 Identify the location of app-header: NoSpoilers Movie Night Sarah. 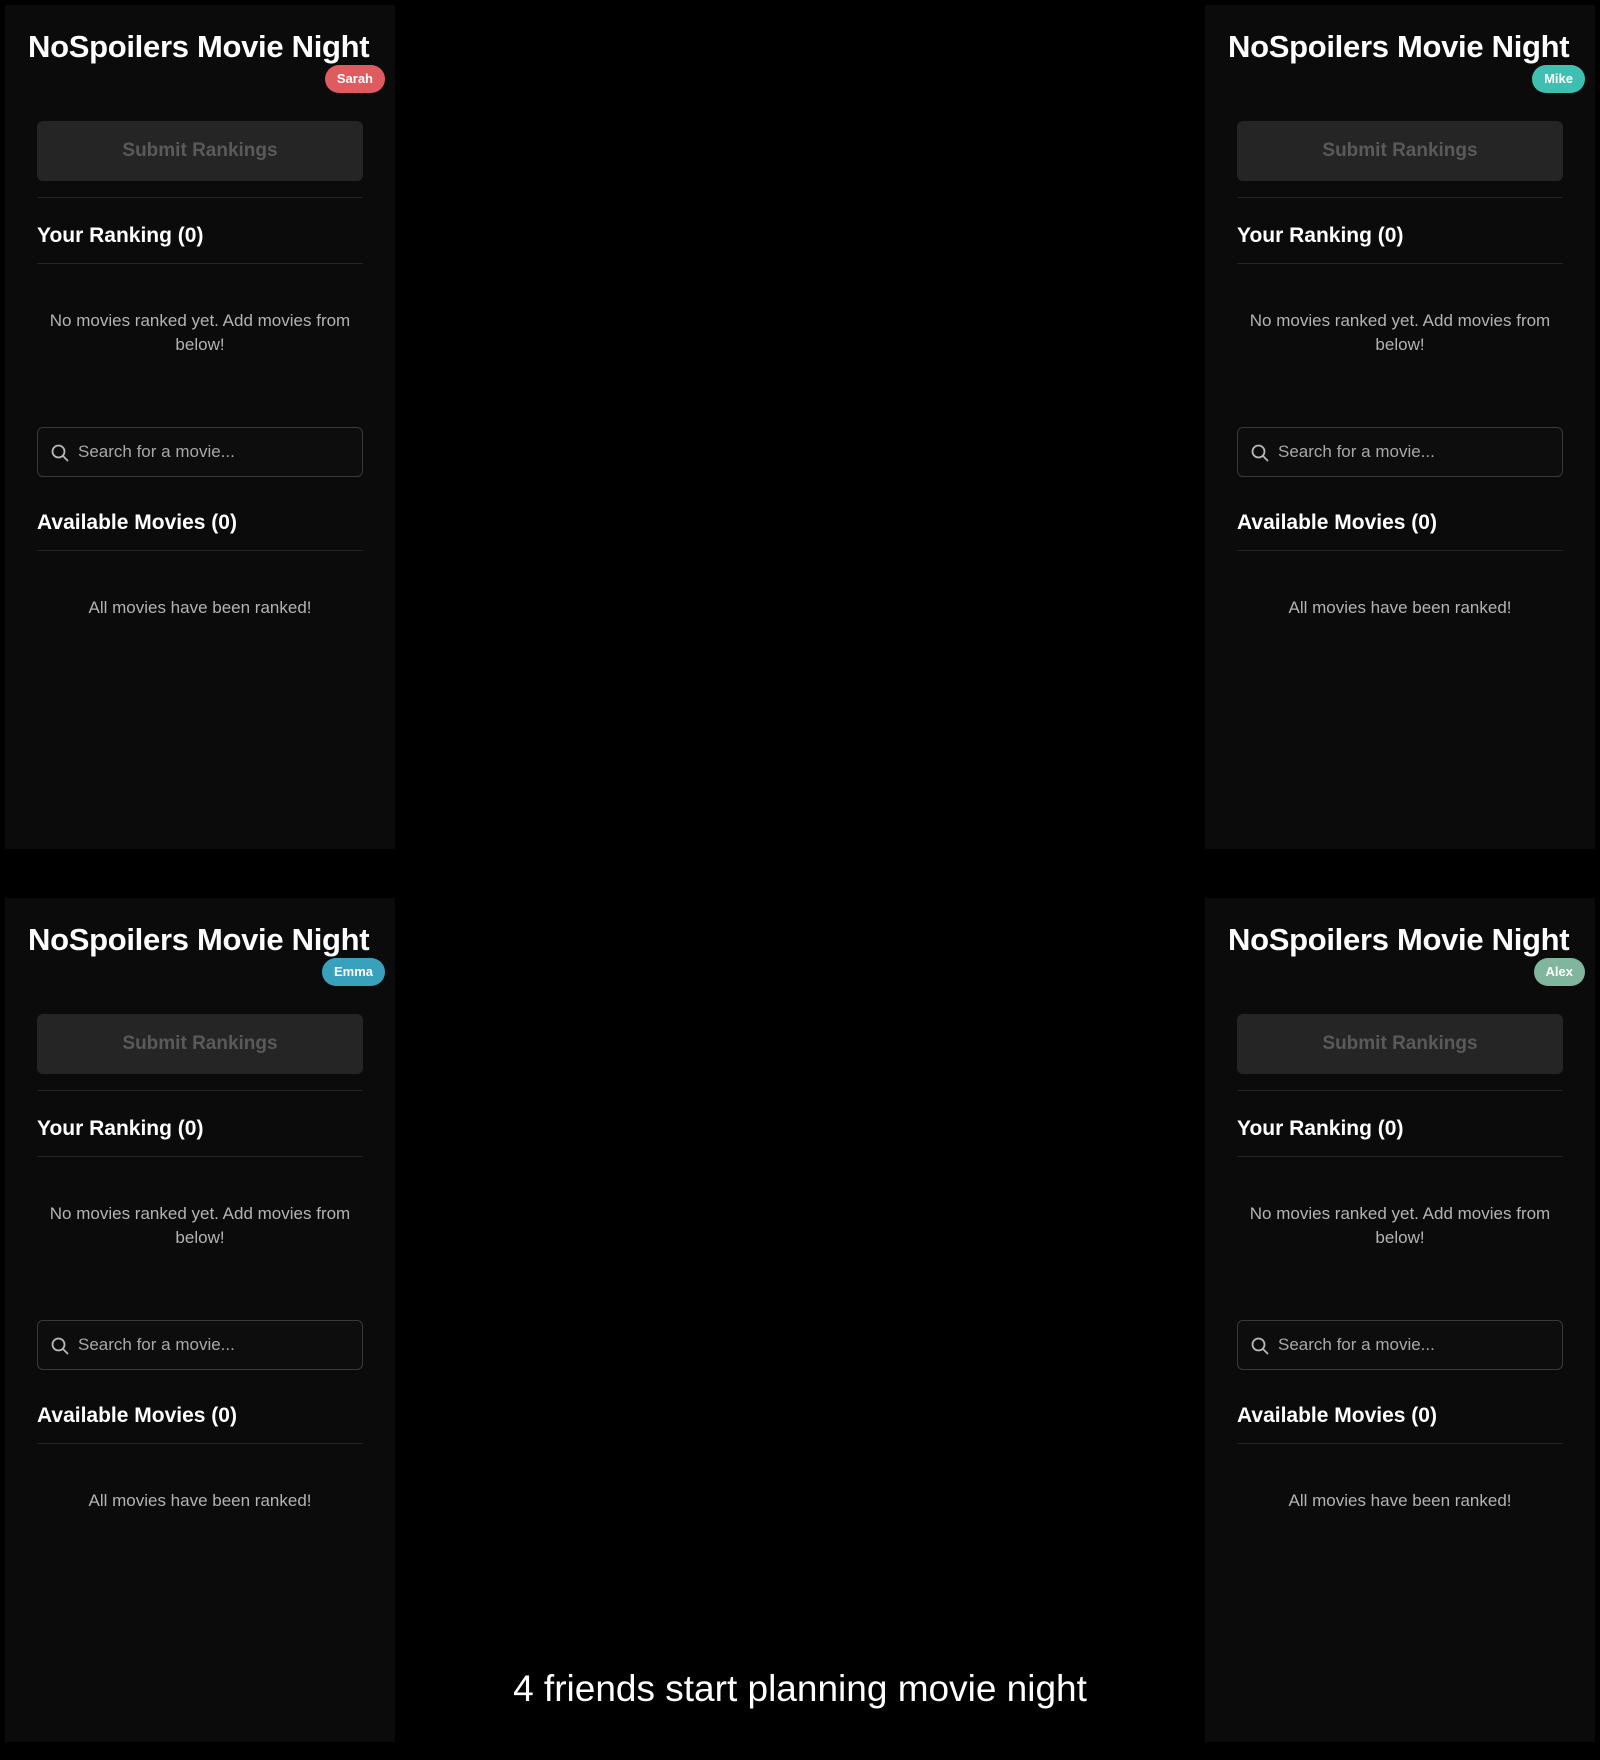
(200, 55).